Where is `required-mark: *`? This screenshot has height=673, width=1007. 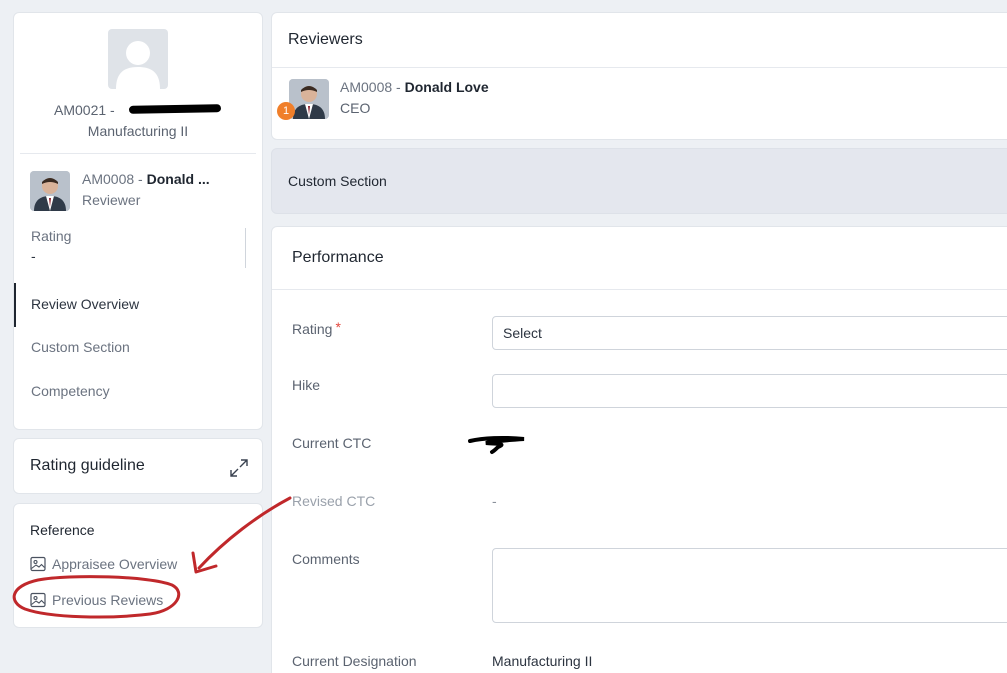 required-mark: * is located at coordinates (338, 327).